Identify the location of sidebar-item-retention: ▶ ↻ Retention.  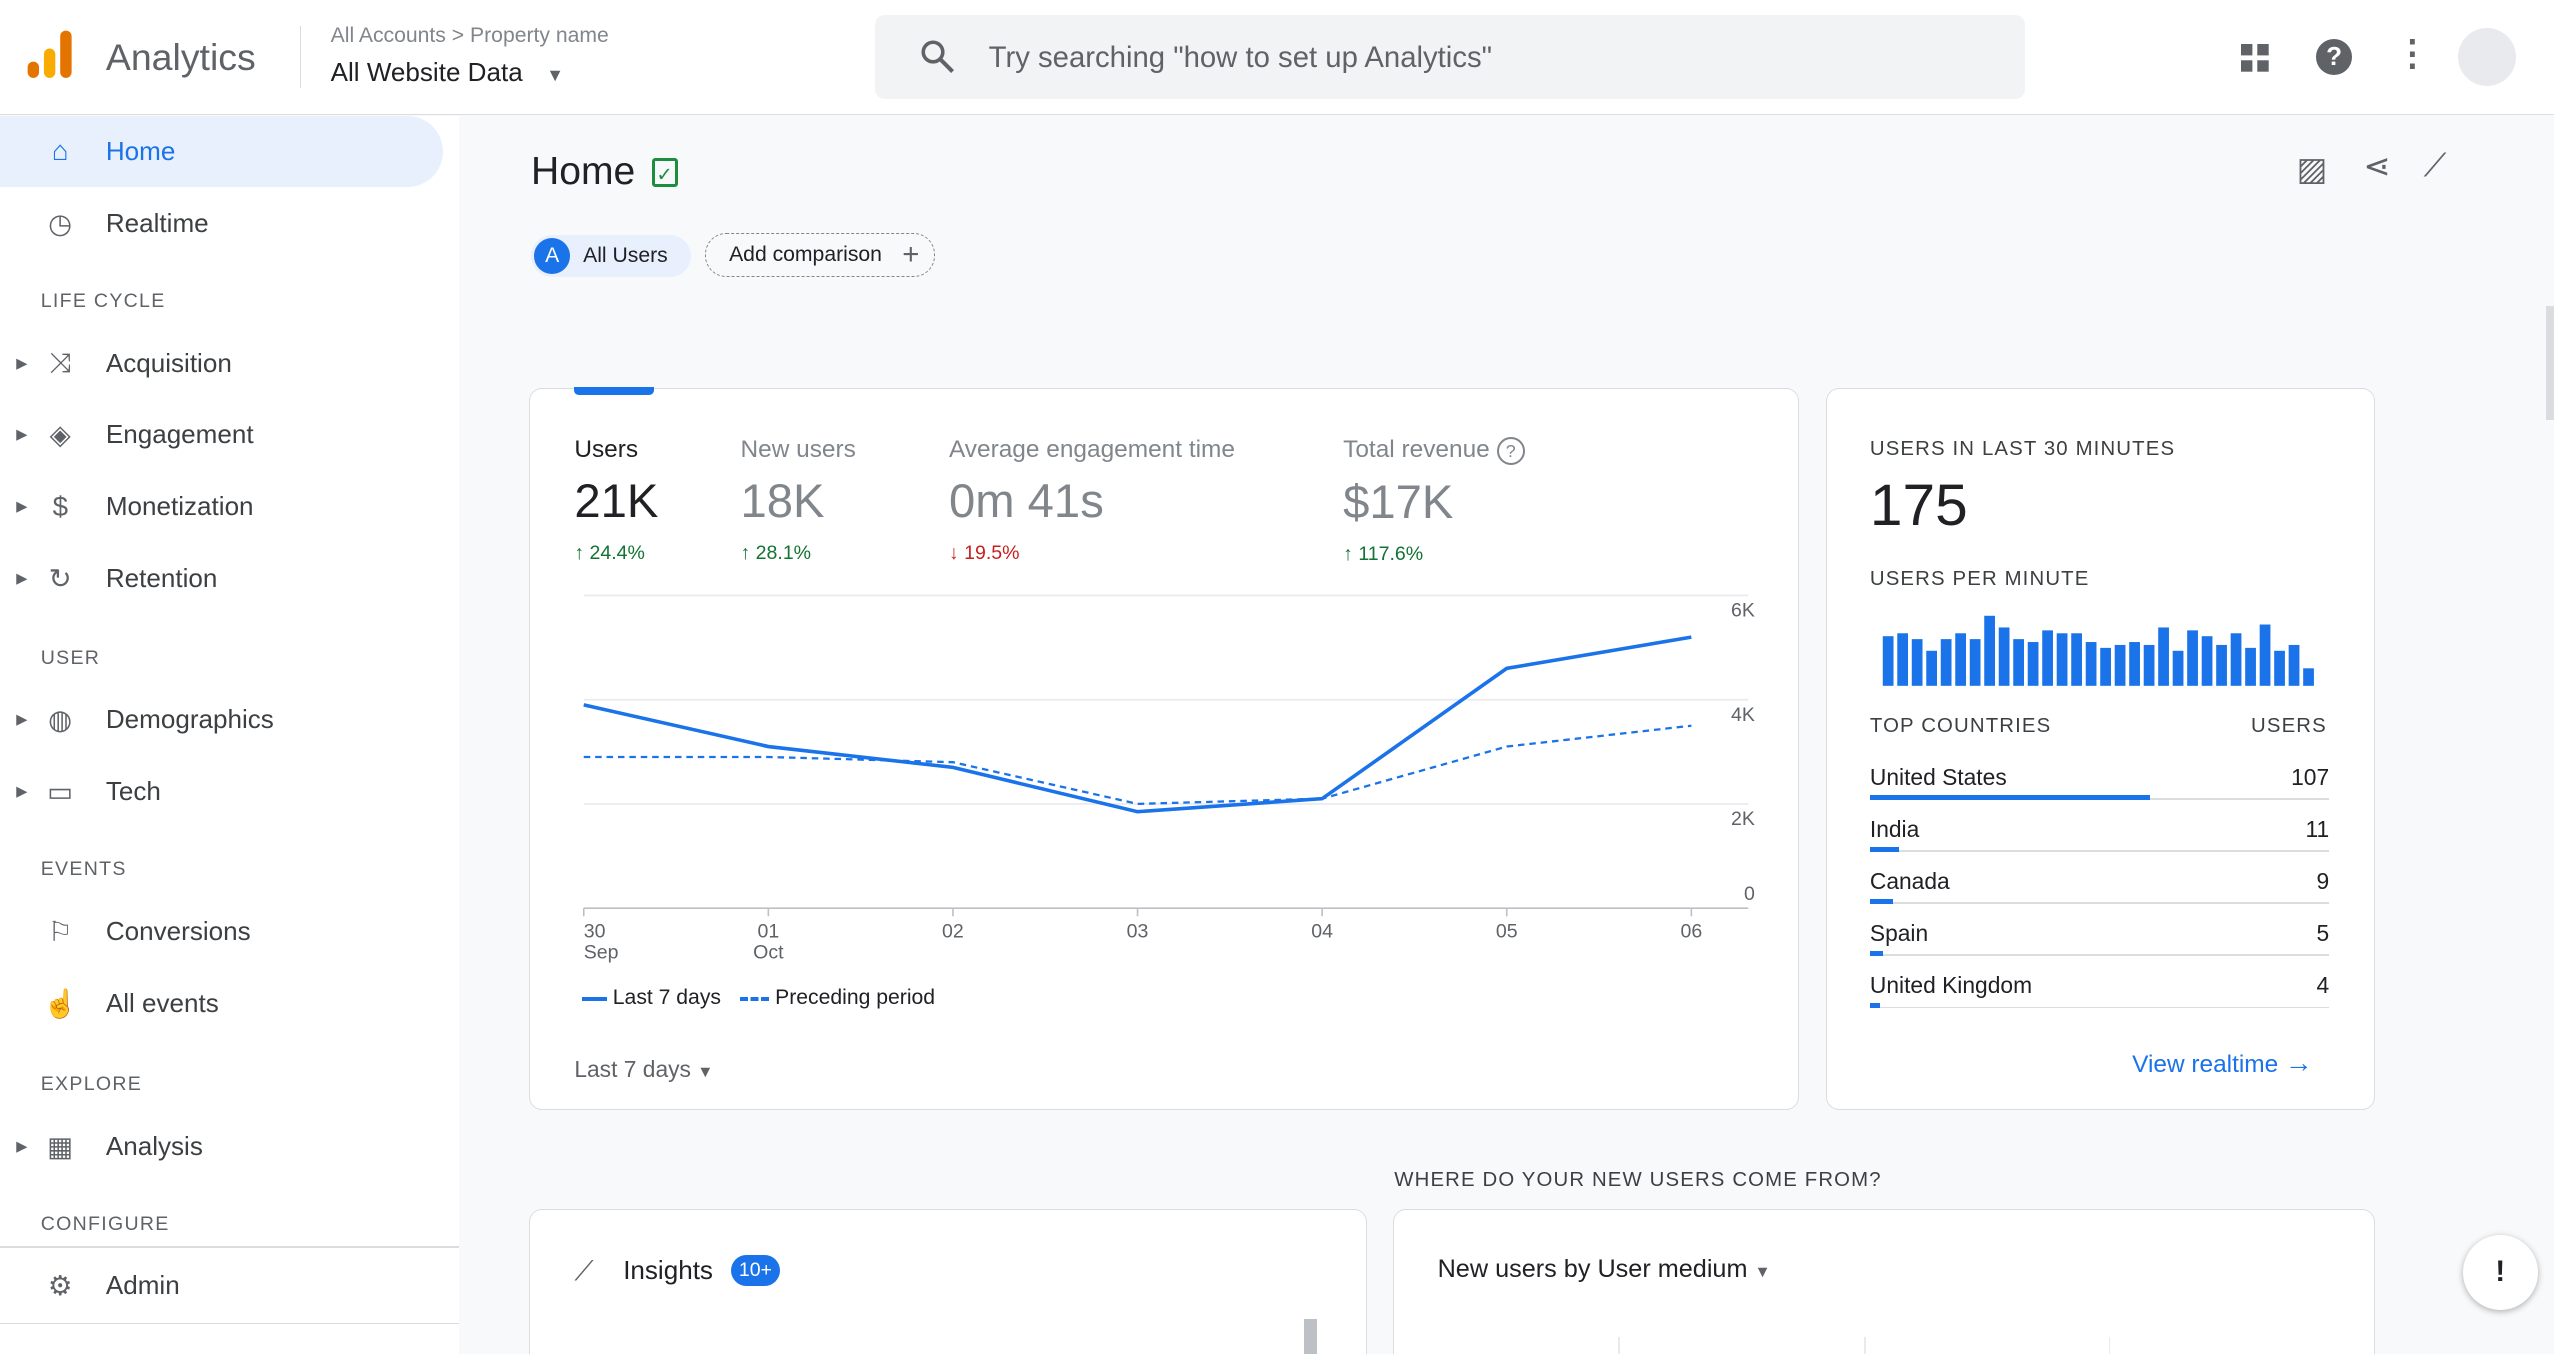
(221, 578).